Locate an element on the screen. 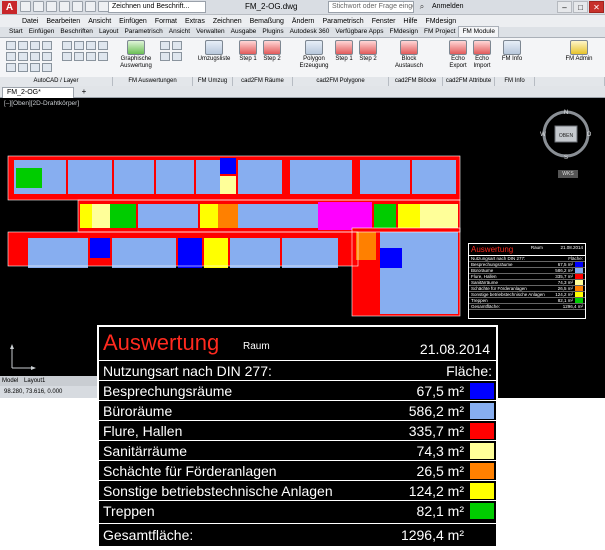 Image resolution: width=605 pixels, height=550 pixels. search-icon: ⌕ is located at coordinates (422, 7).